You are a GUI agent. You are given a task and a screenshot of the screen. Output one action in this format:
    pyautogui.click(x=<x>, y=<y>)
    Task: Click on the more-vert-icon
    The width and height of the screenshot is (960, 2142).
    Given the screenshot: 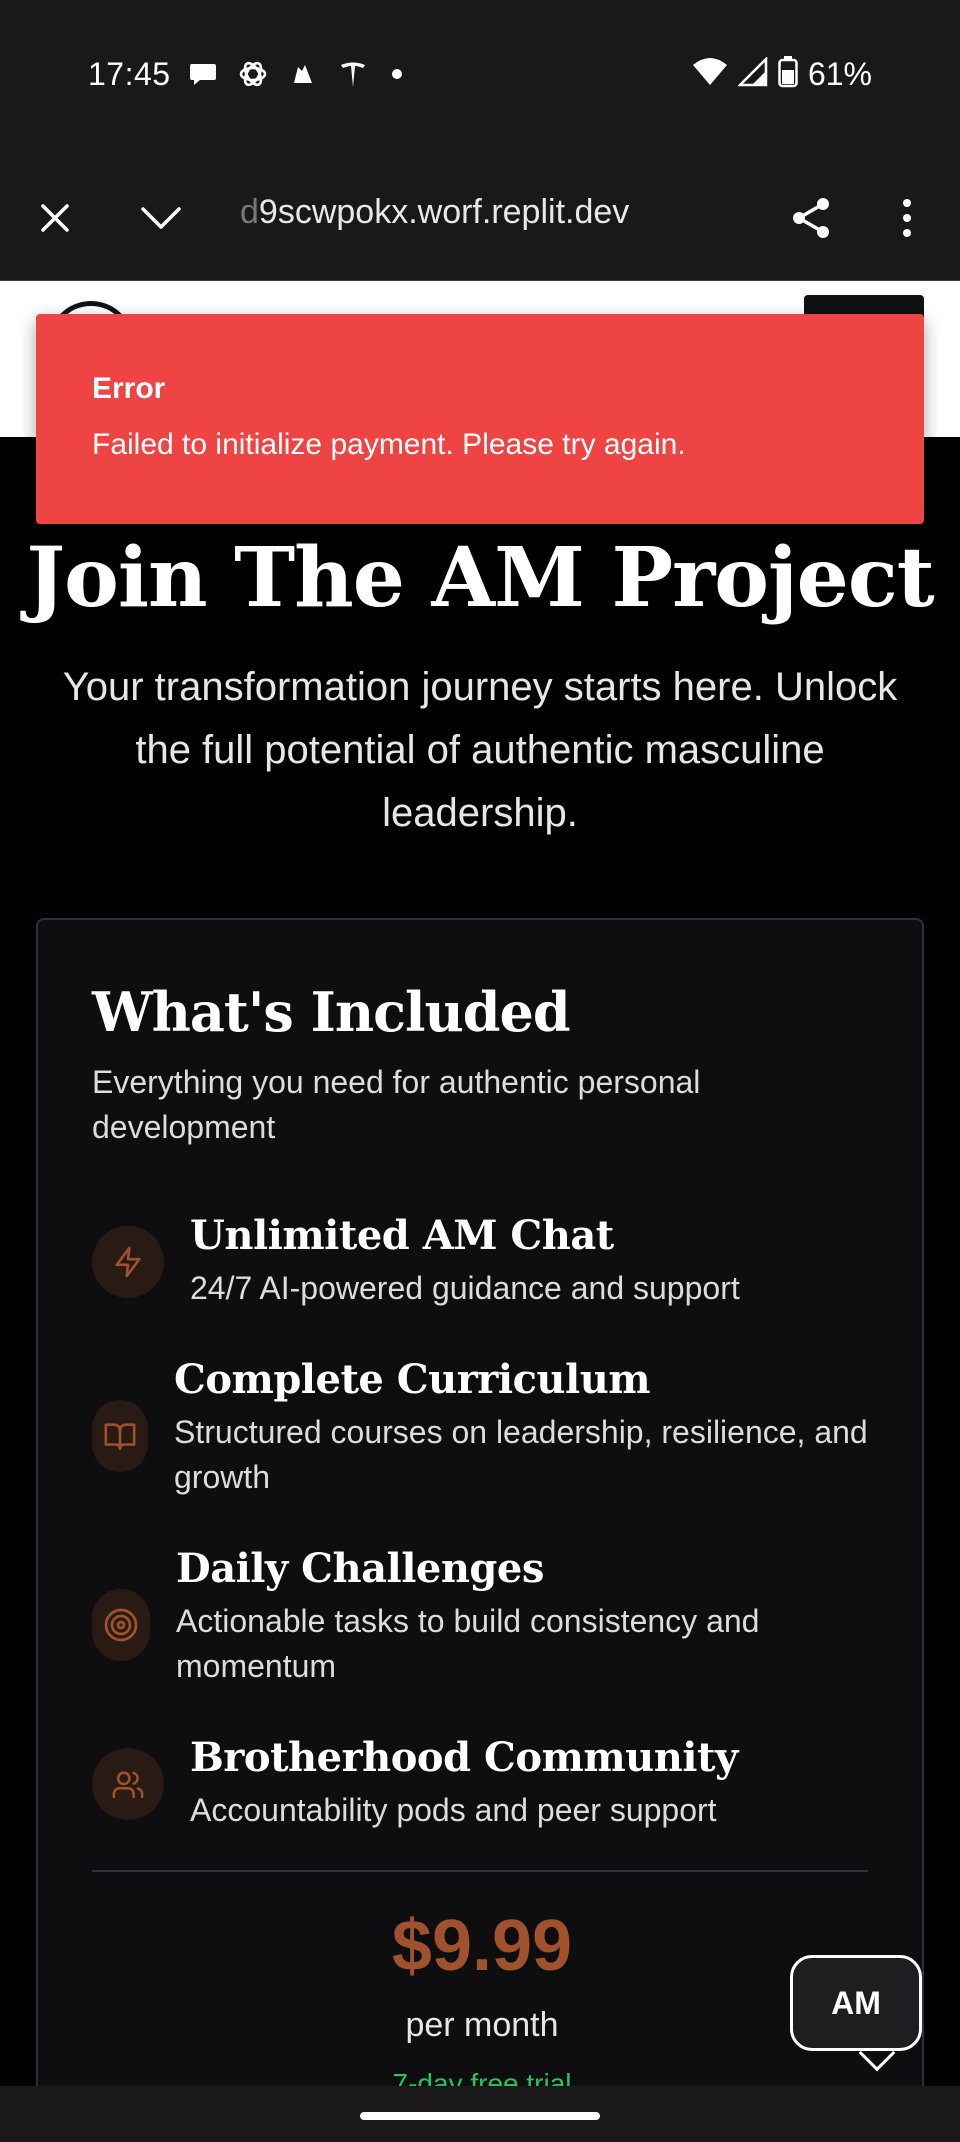 What is the action you would take?
    pyautogui.click(x=907, y=218)
    